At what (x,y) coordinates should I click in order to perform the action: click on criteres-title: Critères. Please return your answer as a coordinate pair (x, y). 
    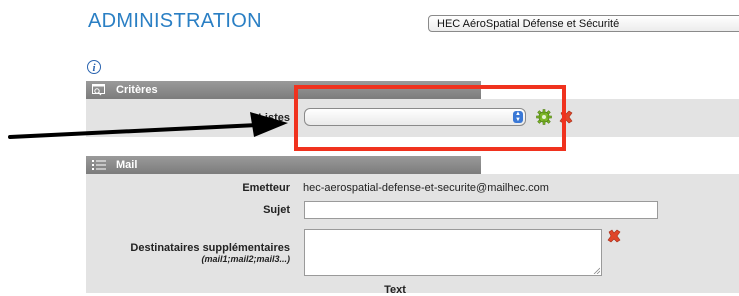
    Looking at the image, I should click on (137, 90).